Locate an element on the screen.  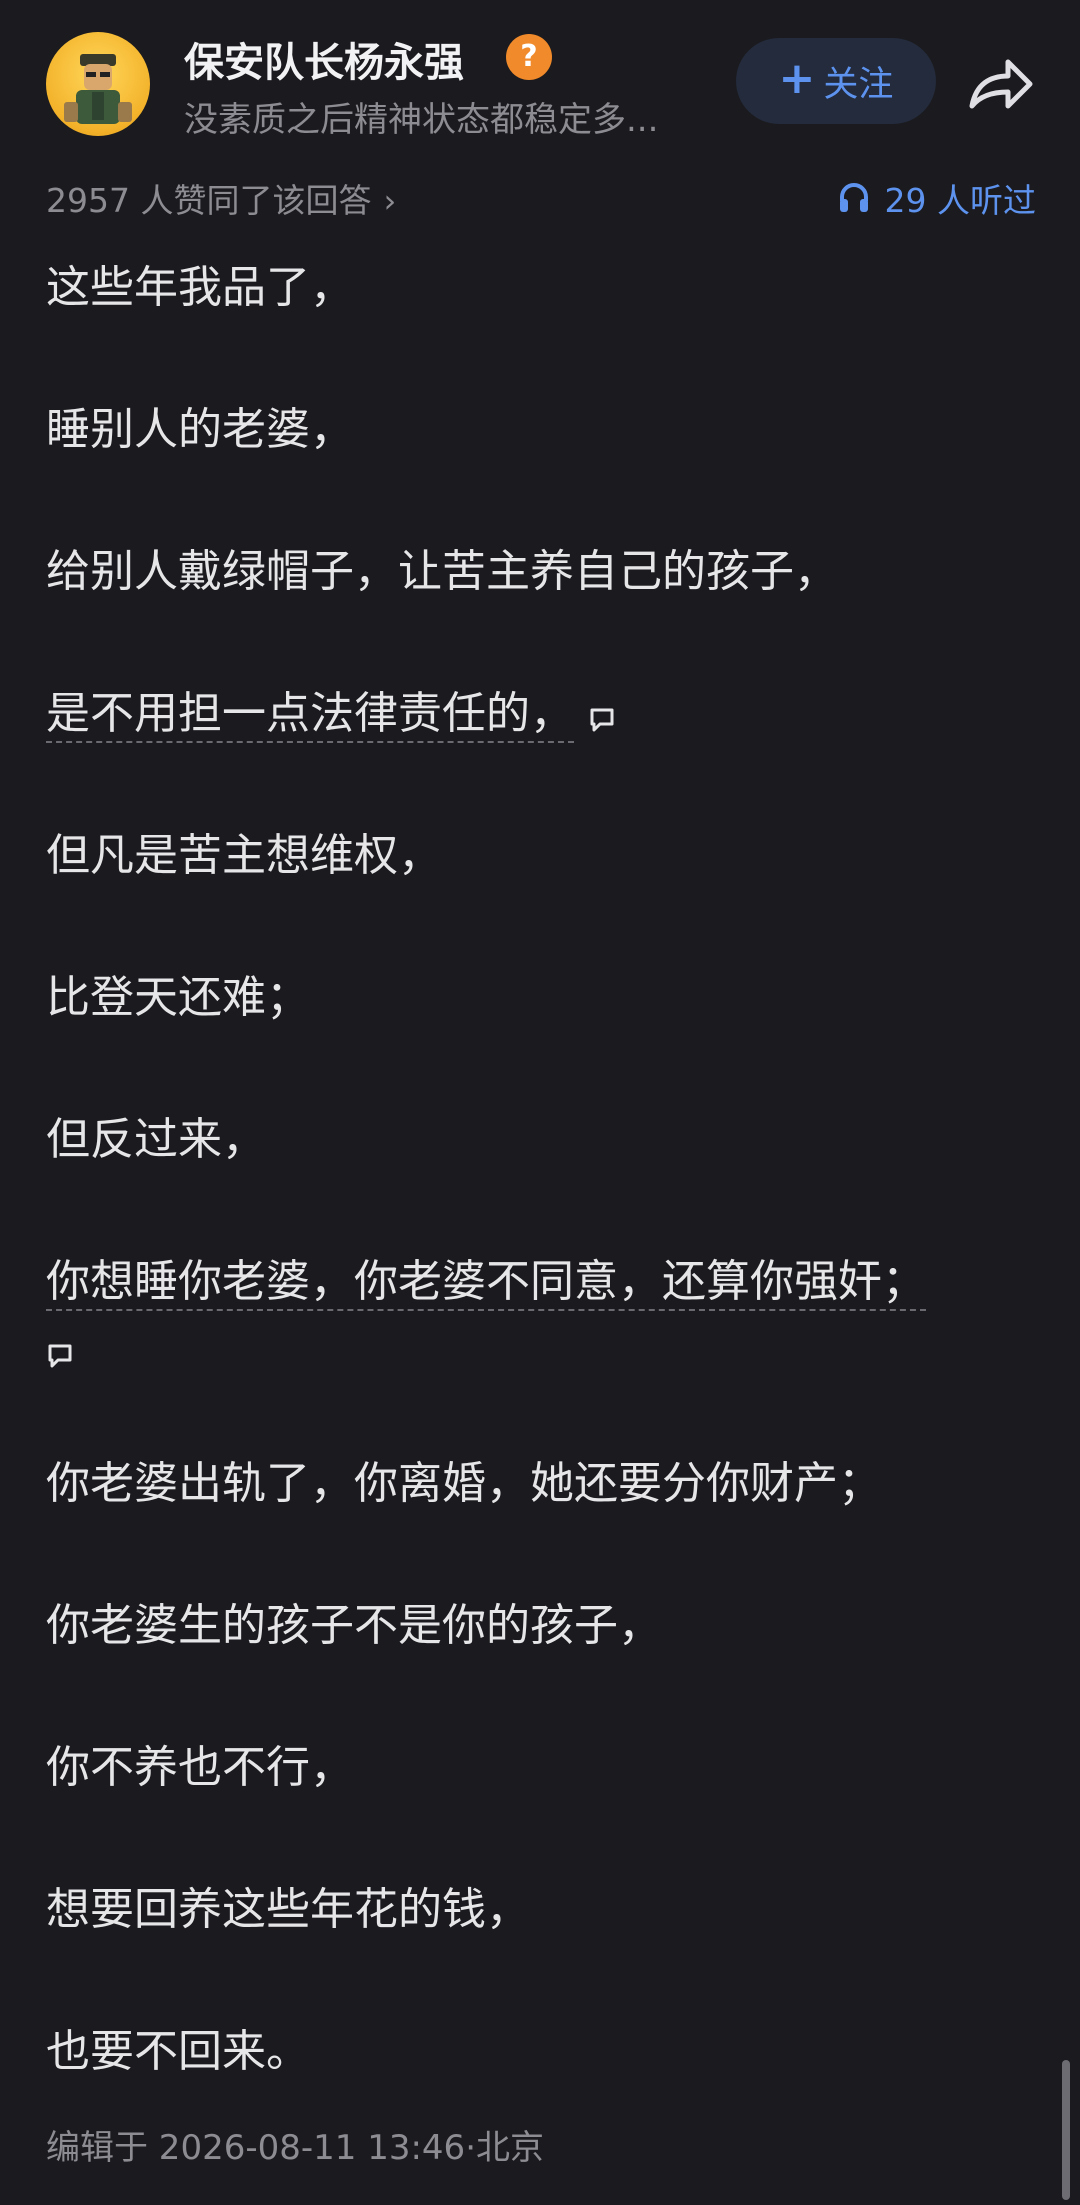
follow-button: + 关注 is located at coordinates (836, 81).